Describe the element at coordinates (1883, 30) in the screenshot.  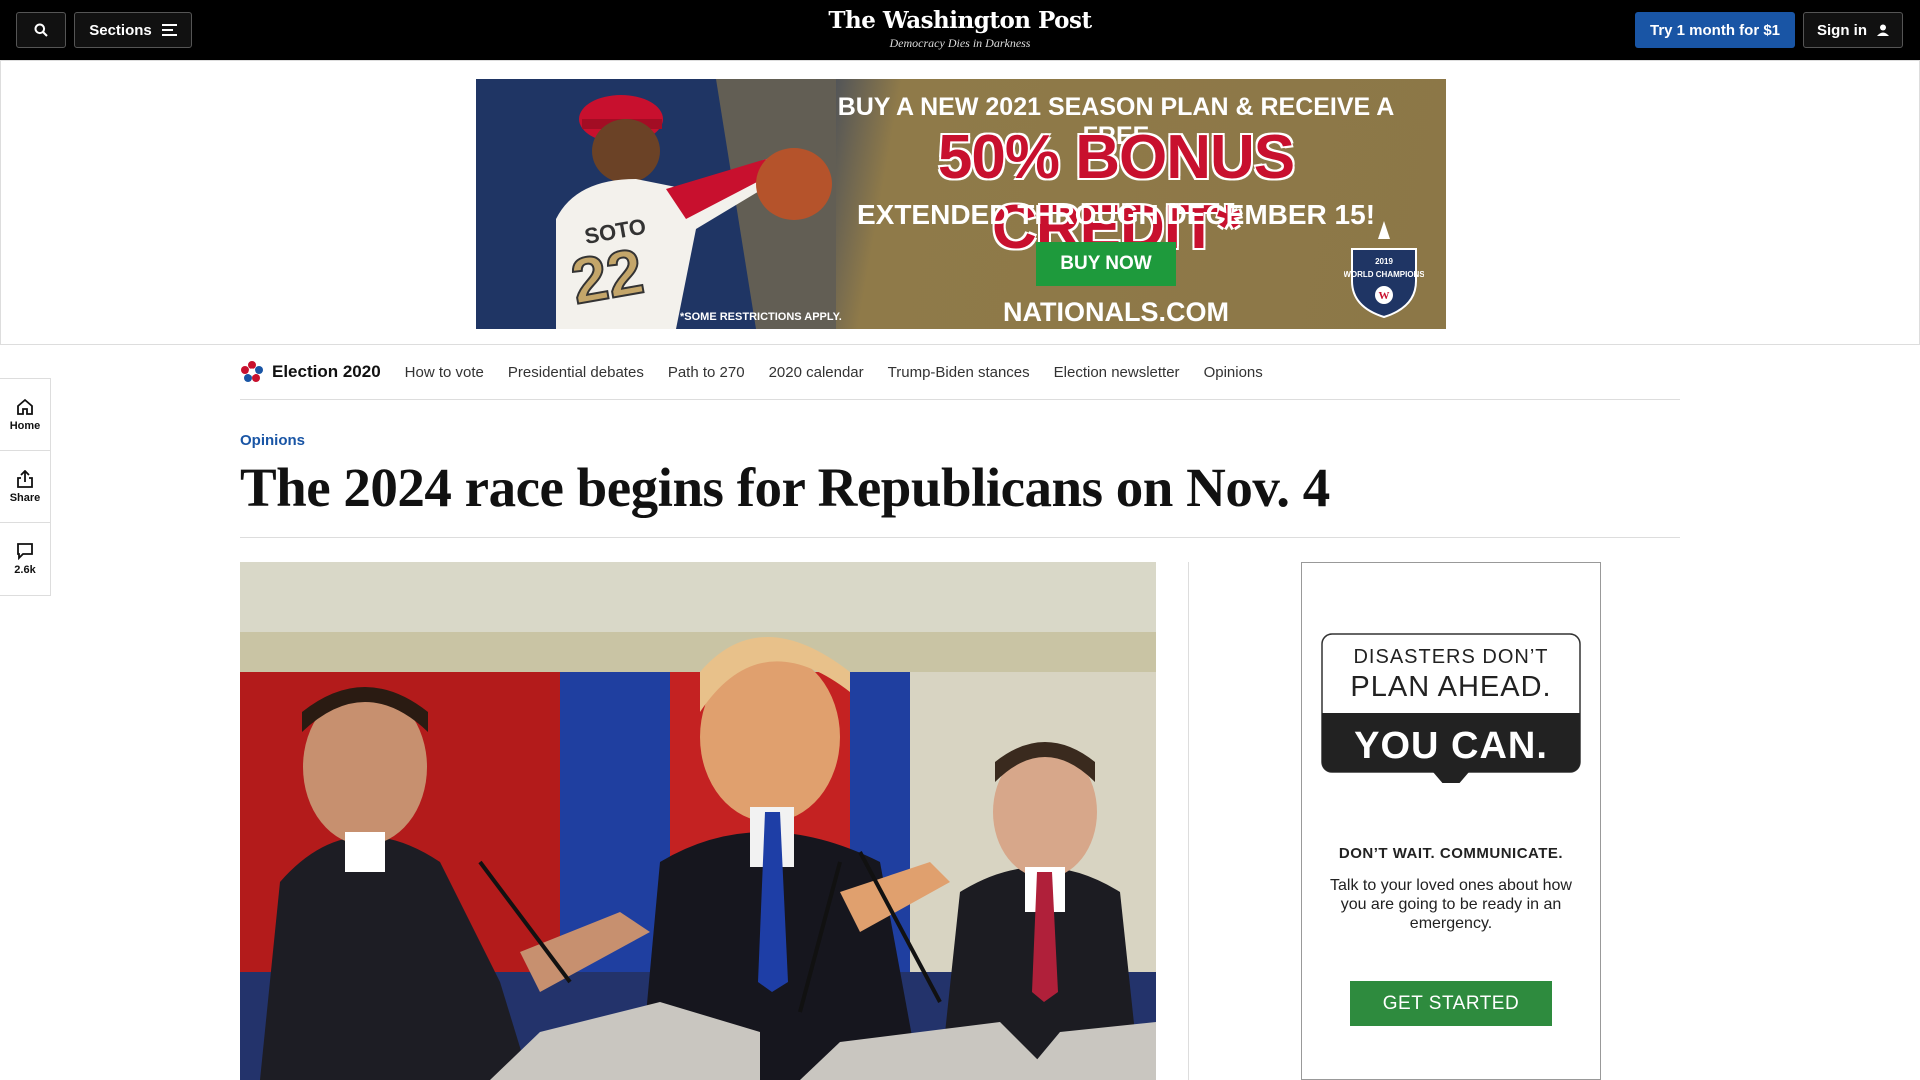
I see `user-icon` at that location.